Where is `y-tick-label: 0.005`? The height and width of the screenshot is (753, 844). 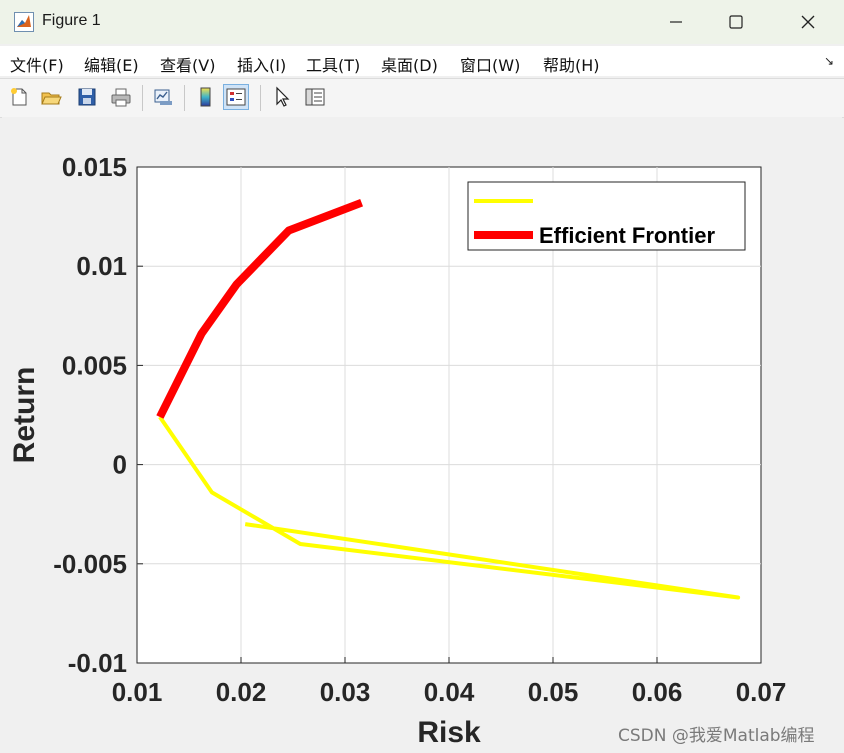 y-tick-label: 0.005 is located at coordinates (94, 365).